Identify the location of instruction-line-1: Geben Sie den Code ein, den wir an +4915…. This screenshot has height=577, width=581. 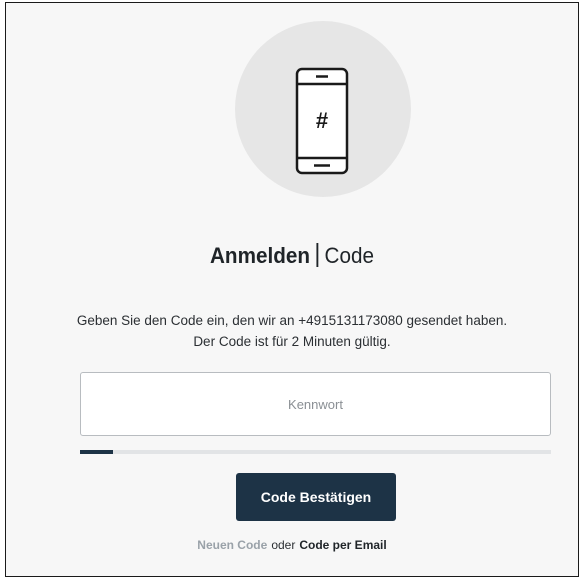
(292, 320).